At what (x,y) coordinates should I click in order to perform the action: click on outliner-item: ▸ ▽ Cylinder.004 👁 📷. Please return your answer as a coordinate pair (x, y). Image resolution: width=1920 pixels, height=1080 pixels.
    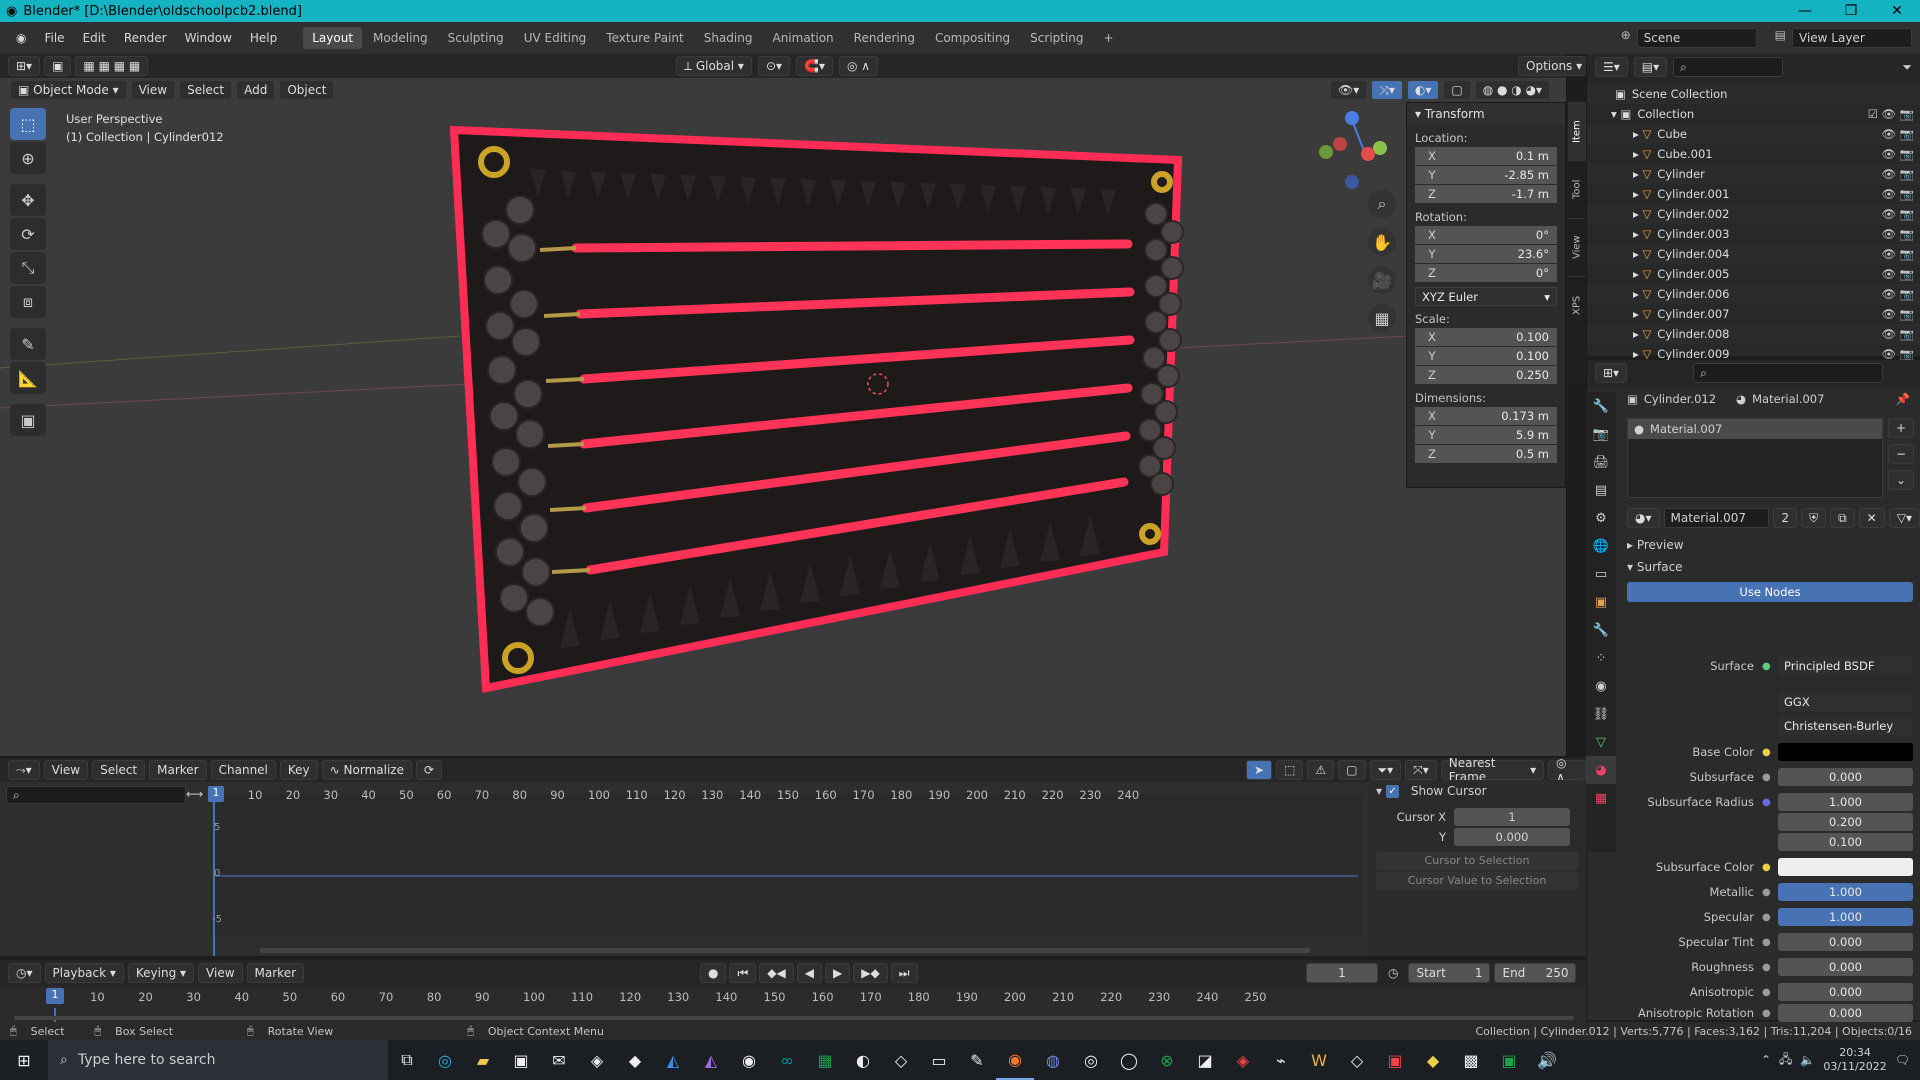
    Looking at the image, I should click on (1753, 254).